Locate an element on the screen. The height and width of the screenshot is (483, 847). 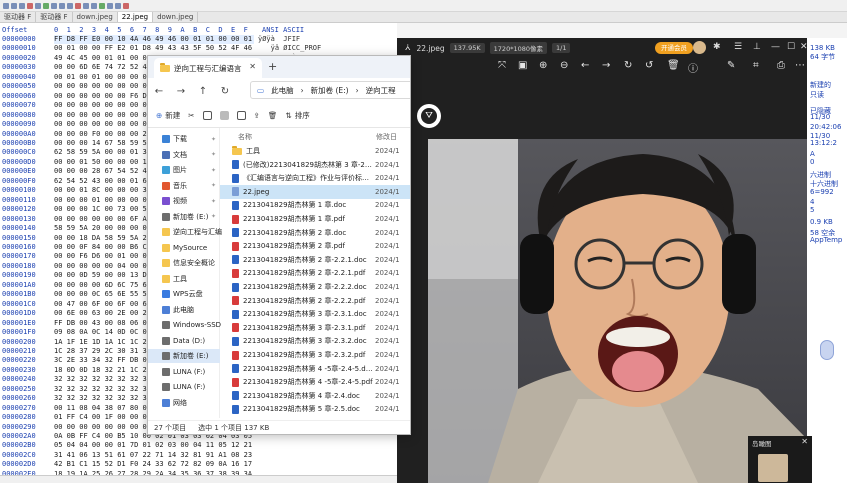
maximize-icon: ☐ is located at coordinates (791, 47).